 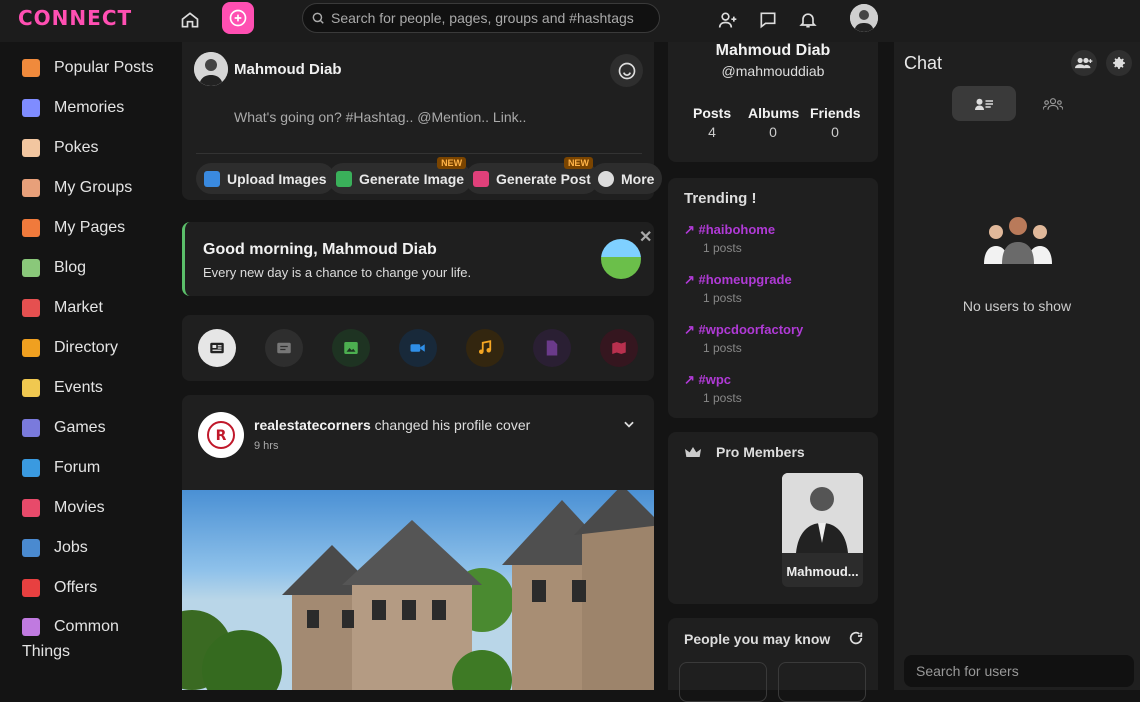 What do you see at coordinates (87, 348) in the screenshot?
I see `sidebar-item-directory: Directory` at bounding box center [87, 348].